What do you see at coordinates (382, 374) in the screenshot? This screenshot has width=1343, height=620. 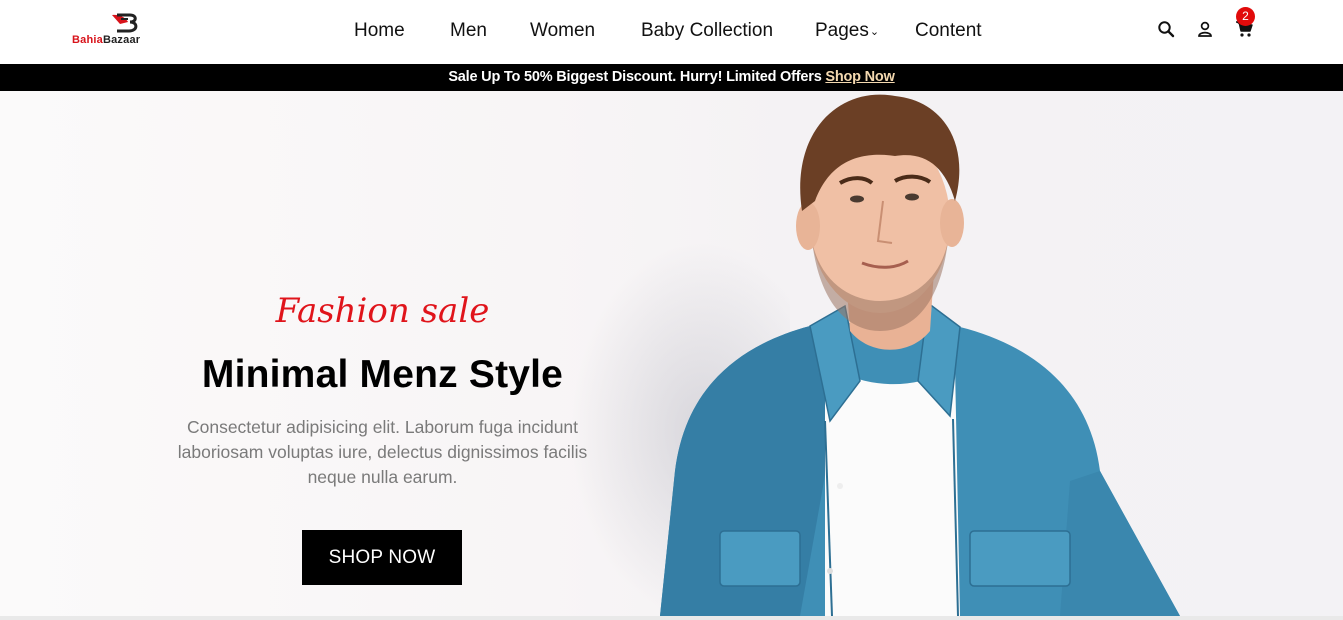 I see `hero-title: Minimal Menz Style` at bounding box center [382, 374].